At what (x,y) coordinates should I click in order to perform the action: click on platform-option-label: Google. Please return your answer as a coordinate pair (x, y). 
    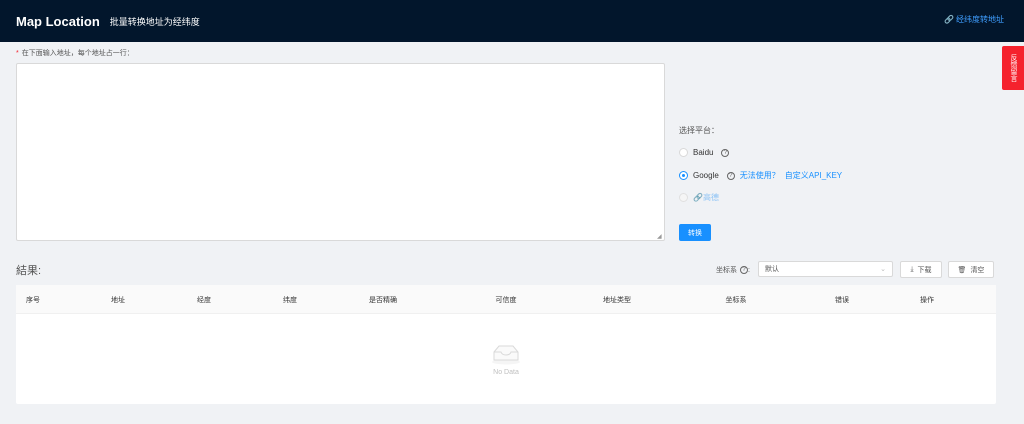
    Looking at the image, I should click on (706, 175).